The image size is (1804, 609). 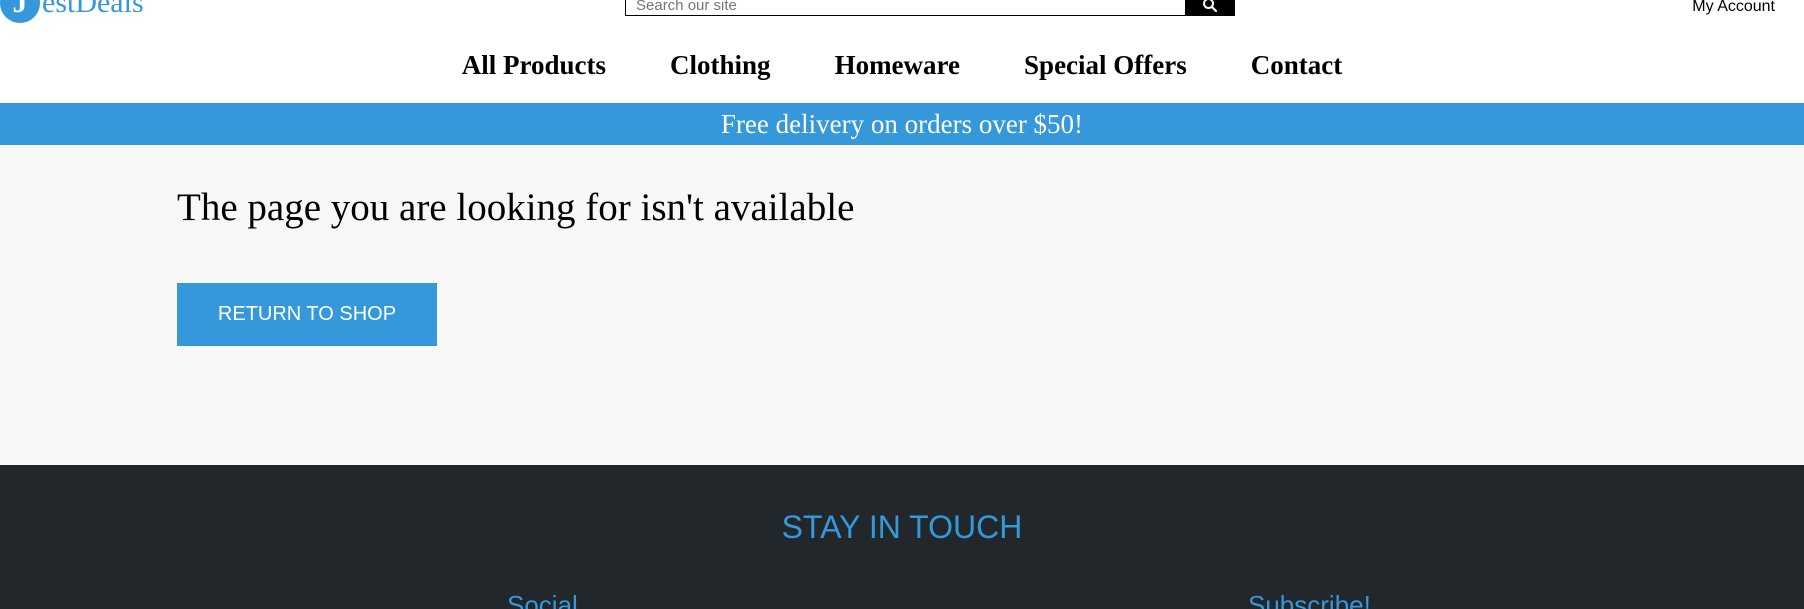 I want to click on nav-item-homeware: Homeware, so click(x=897, y=65).